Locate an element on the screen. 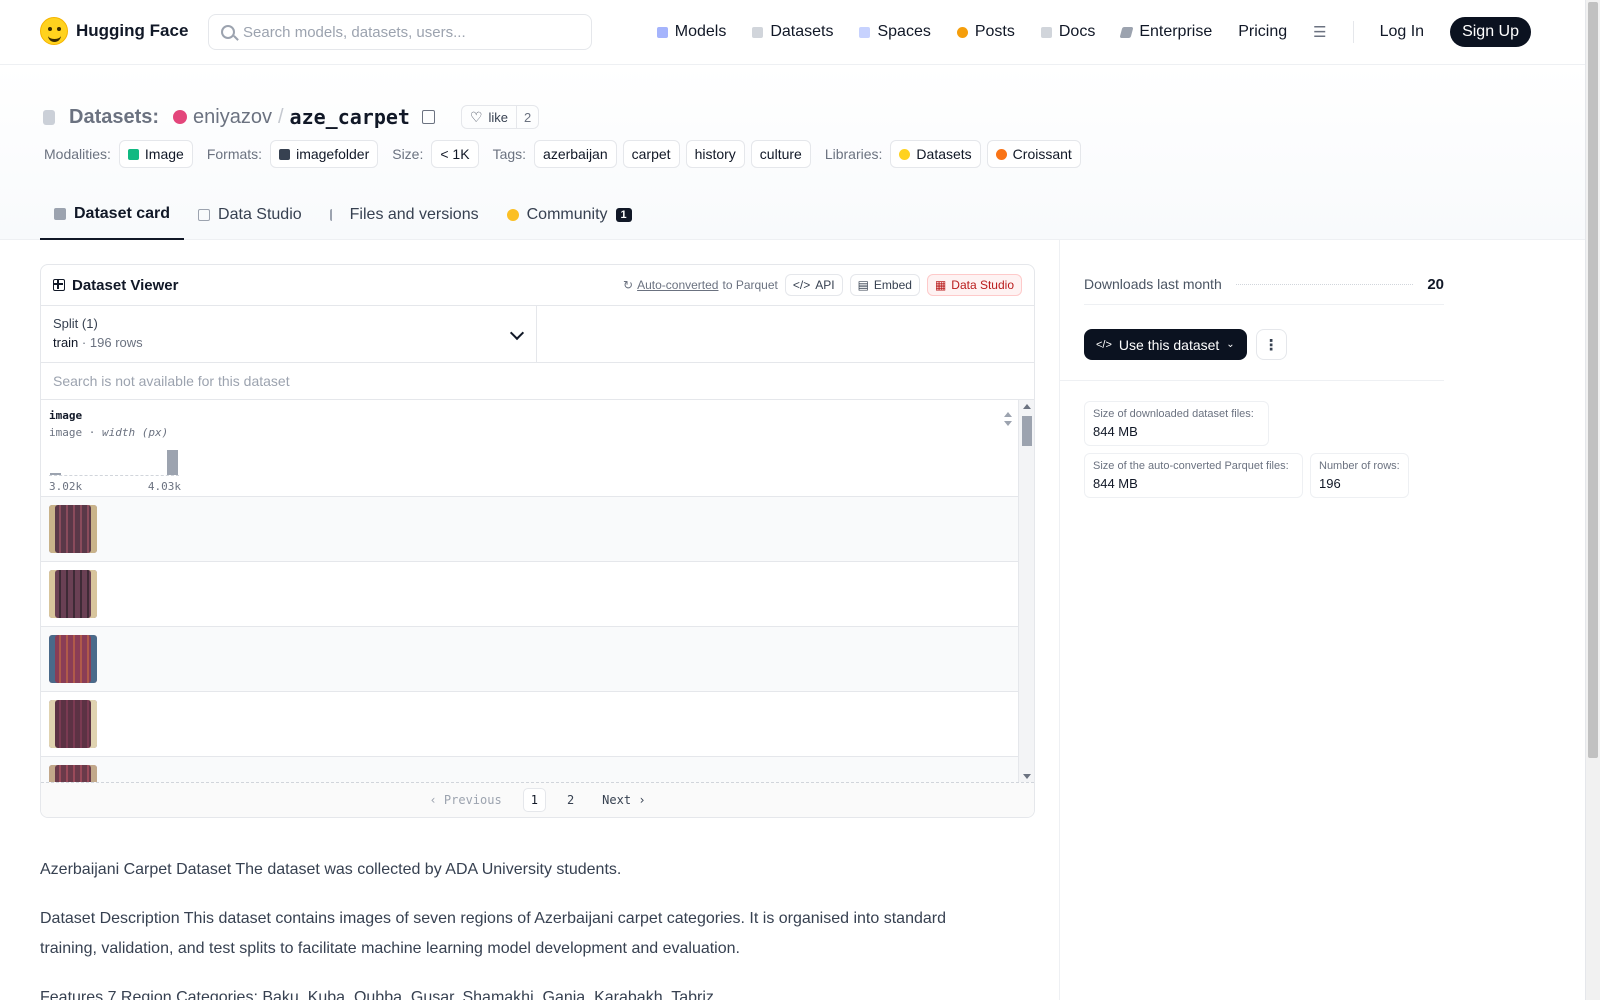  sort-icon is located at coordinates (1008, 419).